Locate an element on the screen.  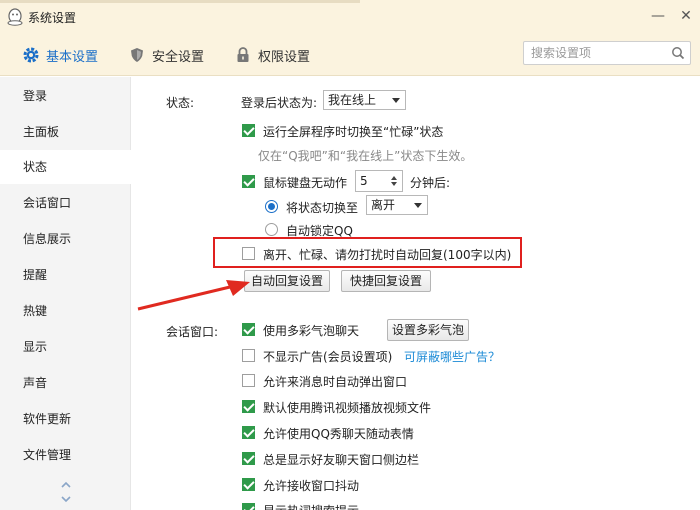
close-button: ✕ is located at coordinates (686, 16).